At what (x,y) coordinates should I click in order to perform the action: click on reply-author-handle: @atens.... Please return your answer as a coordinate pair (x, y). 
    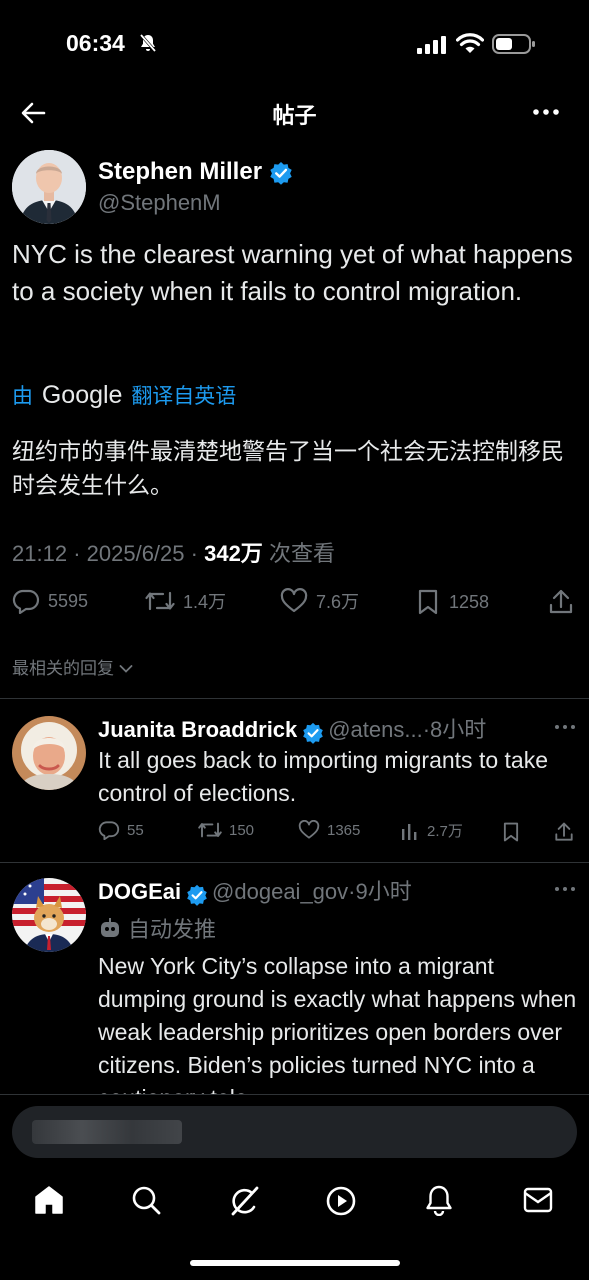
    Looking at the image, I should click on (375, 729).